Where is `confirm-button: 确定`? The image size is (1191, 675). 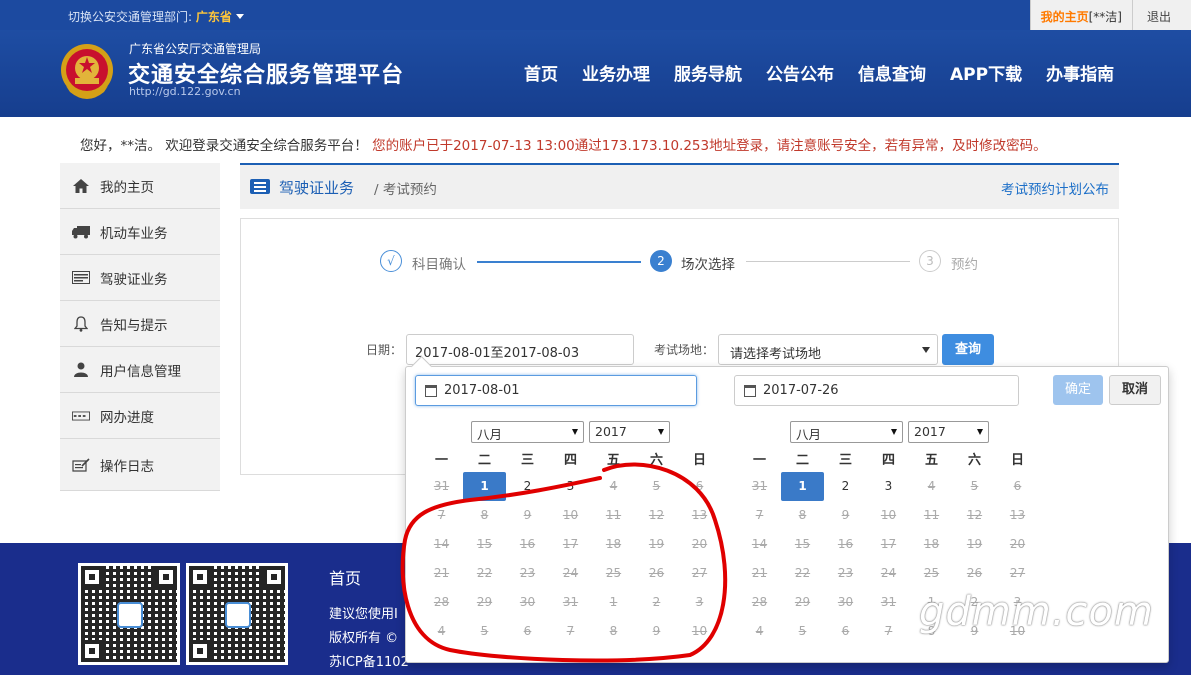
confirm-button: 确定 is located at coordinates (1078, 390).